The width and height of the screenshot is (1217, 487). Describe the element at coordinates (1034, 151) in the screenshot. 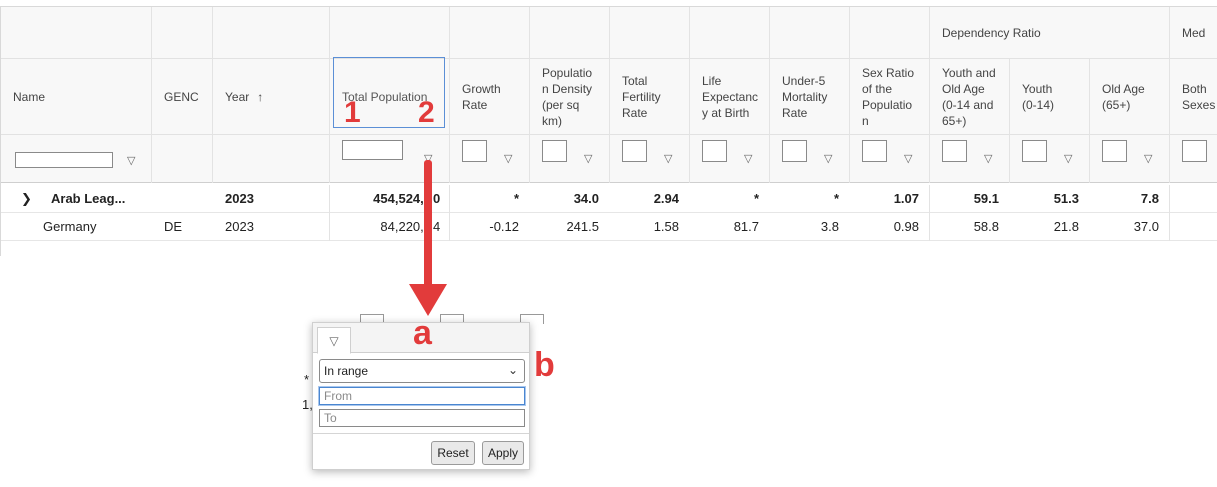

I see `youth-filter-input` at that location.